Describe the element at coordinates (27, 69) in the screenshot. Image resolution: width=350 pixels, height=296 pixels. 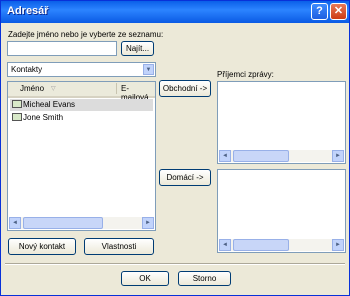
I see `source-dropdown-value: Kontakty` at that location.